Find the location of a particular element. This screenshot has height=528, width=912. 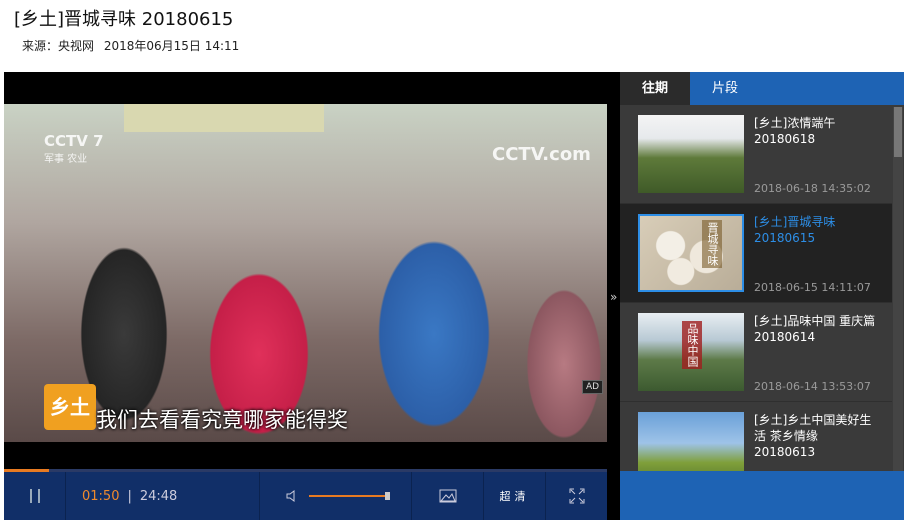

source-label: 来源：央视网 is located at coordinates (58, 46).